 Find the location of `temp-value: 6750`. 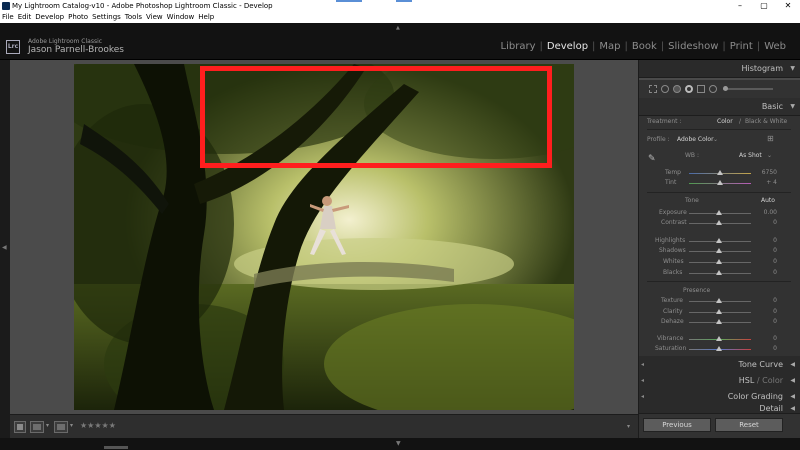

temp-value: 6750 is located at coordinates (766, 172).